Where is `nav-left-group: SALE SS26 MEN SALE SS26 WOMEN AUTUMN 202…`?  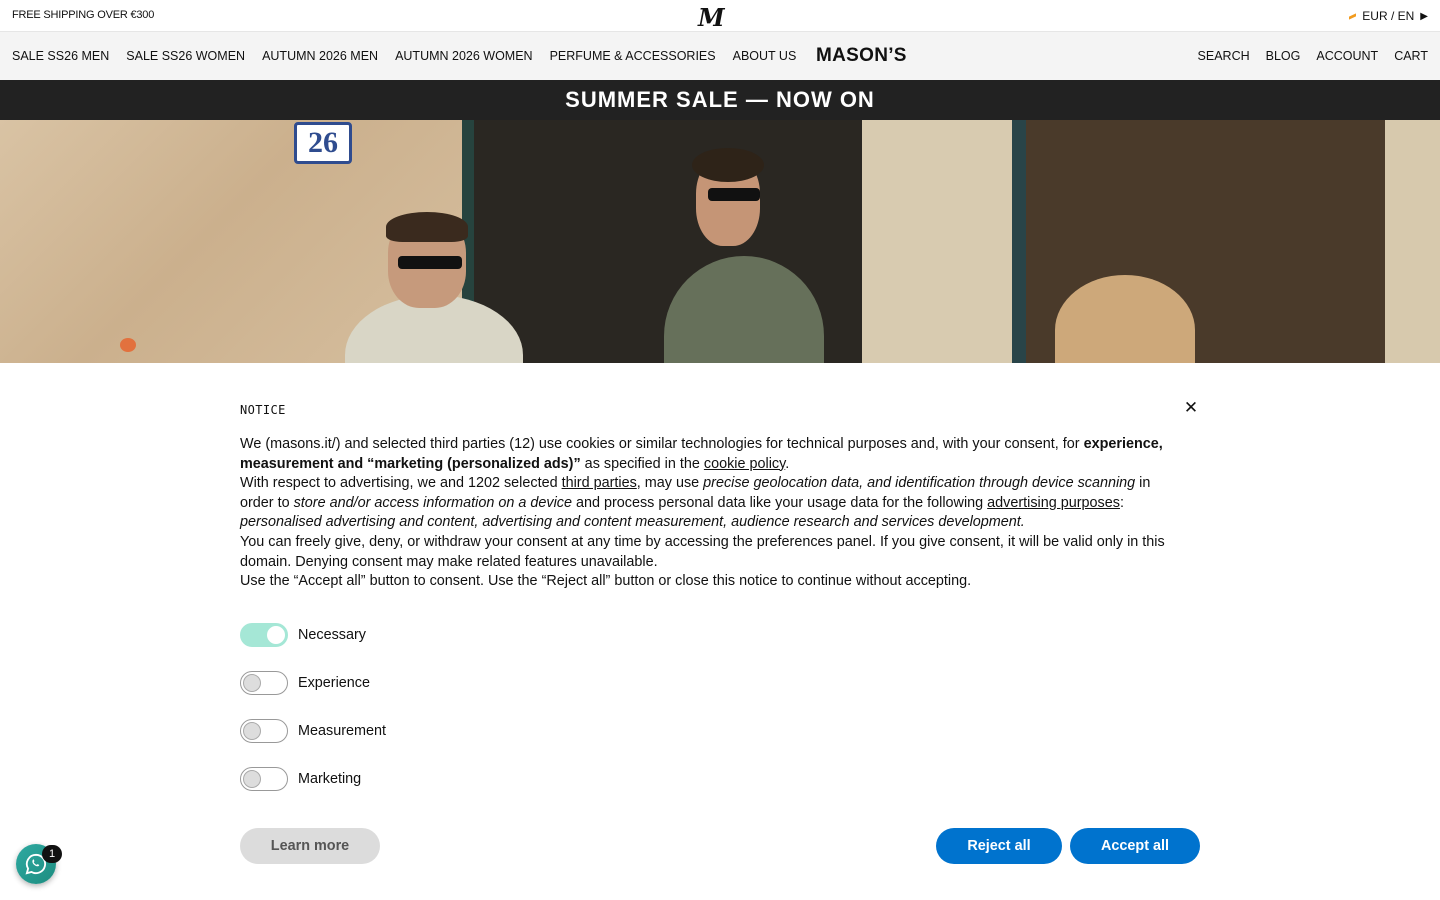 nav-left-group: SALE SS26 MEN SALE SS26 WOMEN AUTUMN 202… is located at coordinates (404, 56).